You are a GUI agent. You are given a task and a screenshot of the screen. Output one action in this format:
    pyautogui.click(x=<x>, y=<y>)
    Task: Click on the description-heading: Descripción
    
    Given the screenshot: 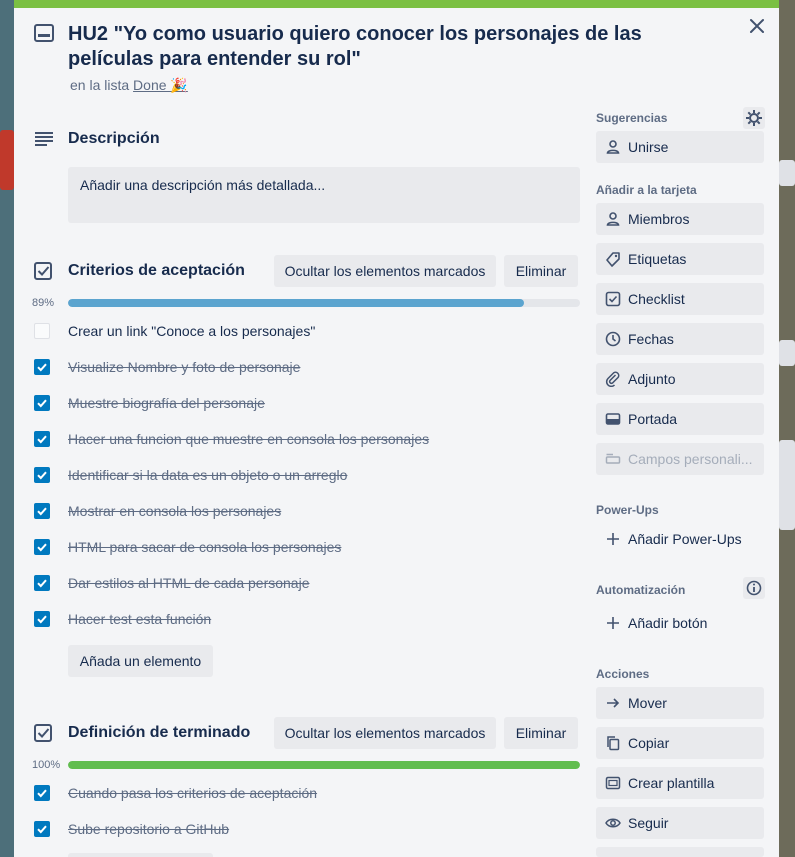 What is the action you would take?
    pyautogui.click(x=114, y=138)
    